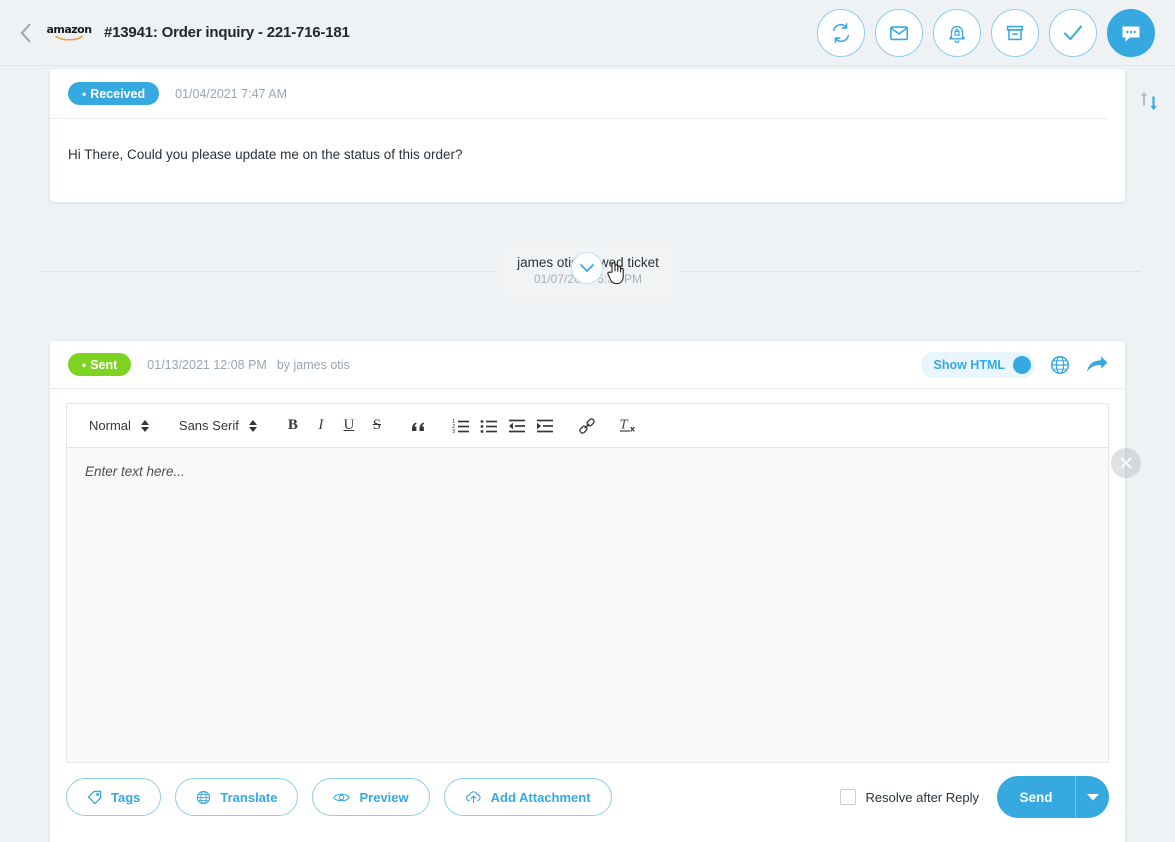  I want to click on blockquote-button, so click(419, 426).